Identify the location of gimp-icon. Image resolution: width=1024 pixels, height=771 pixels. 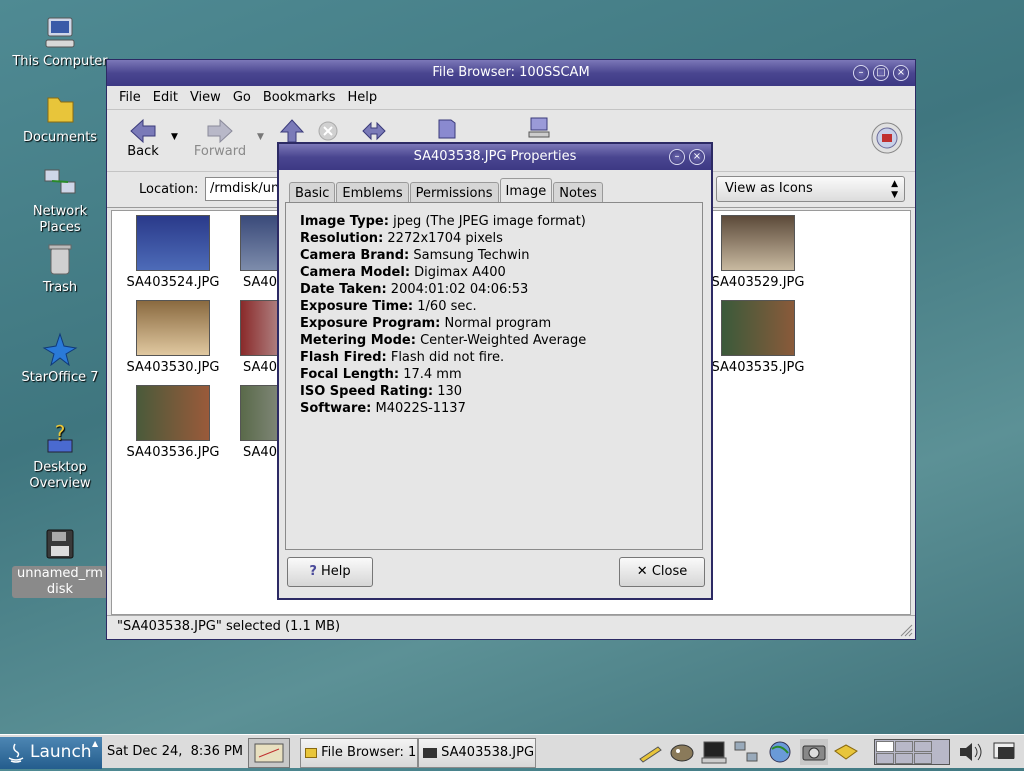
(682, 752).